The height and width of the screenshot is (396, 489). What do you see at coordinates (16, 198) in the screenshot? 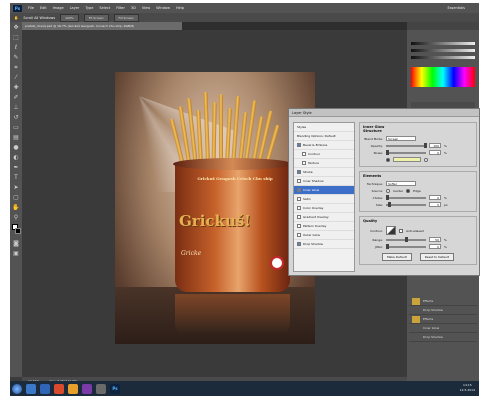
I see `shape-tool-icon: ▢` at bounding box center [16, 198].